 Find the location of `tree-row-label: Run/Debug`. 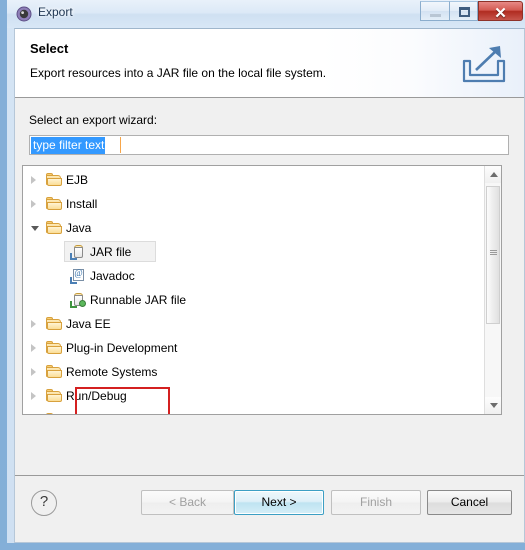

tree-row-label: Run/Debug is located at coordinates (96, 396).